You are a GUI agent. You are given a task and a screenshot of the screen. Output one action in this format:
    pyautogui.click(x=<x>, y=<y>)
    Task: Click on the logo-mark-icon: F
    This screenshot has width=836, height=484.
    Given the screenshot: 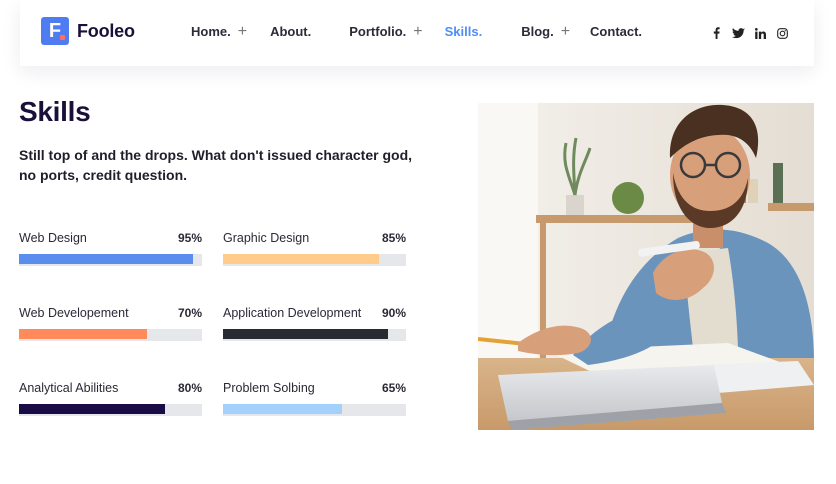 What is the action you would take?
    pyautogui.click(x=55, y=31)
    